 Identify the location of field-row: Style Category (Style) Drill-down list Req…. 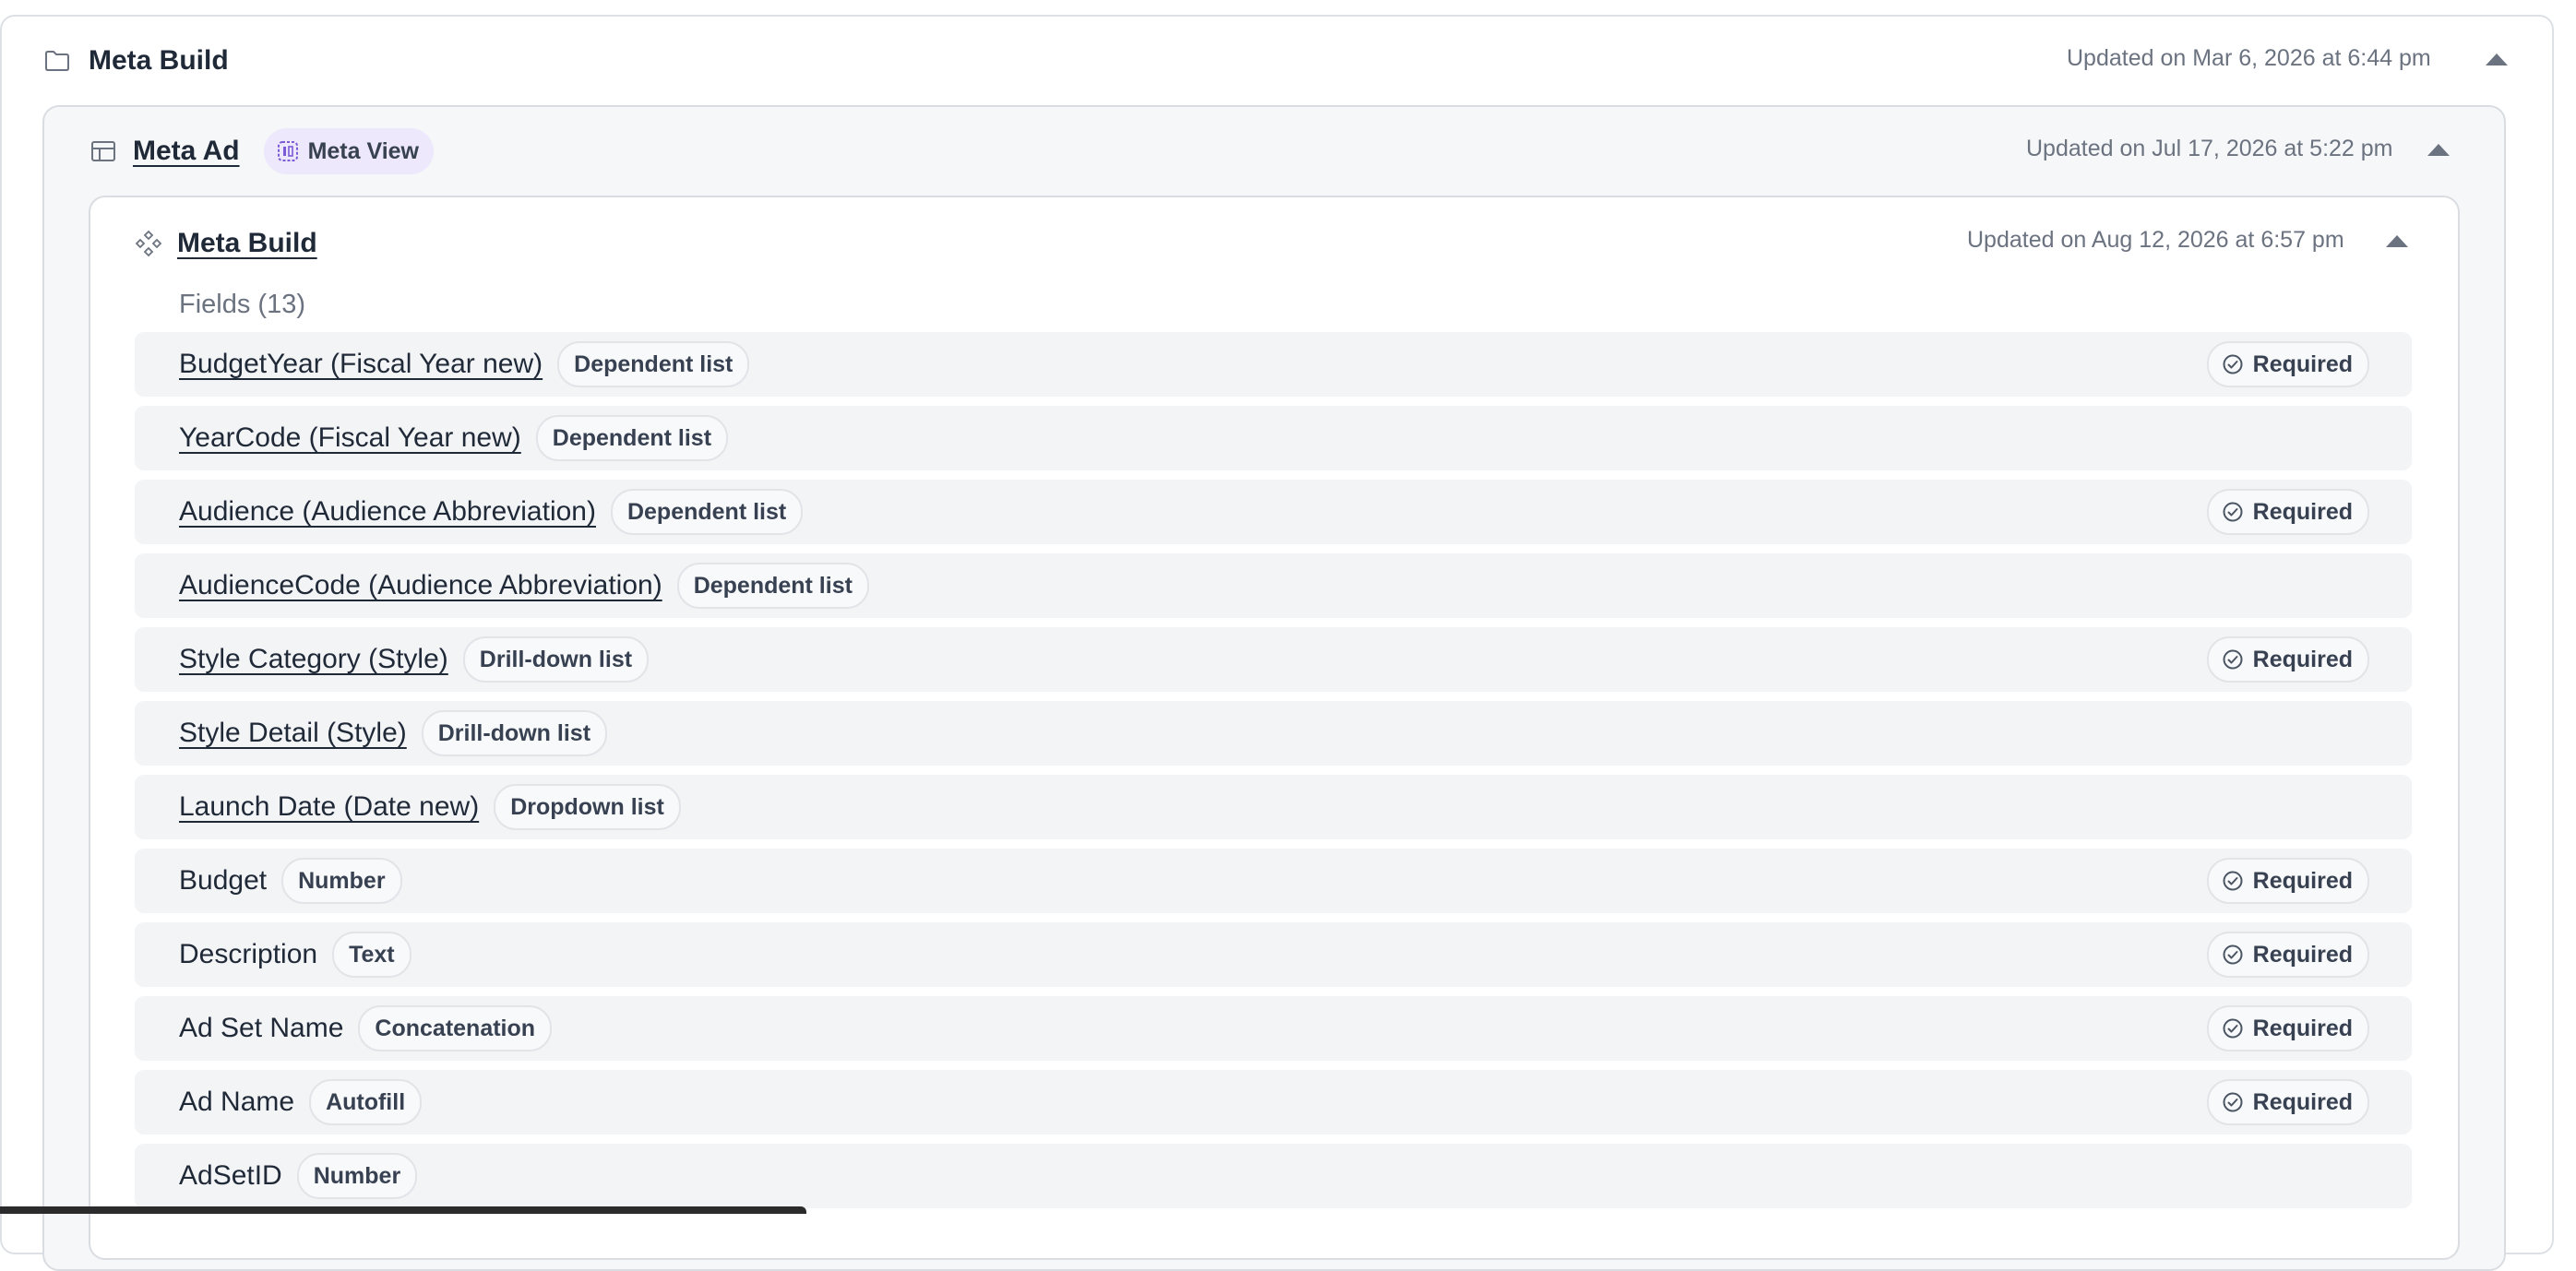
(1273, 659).